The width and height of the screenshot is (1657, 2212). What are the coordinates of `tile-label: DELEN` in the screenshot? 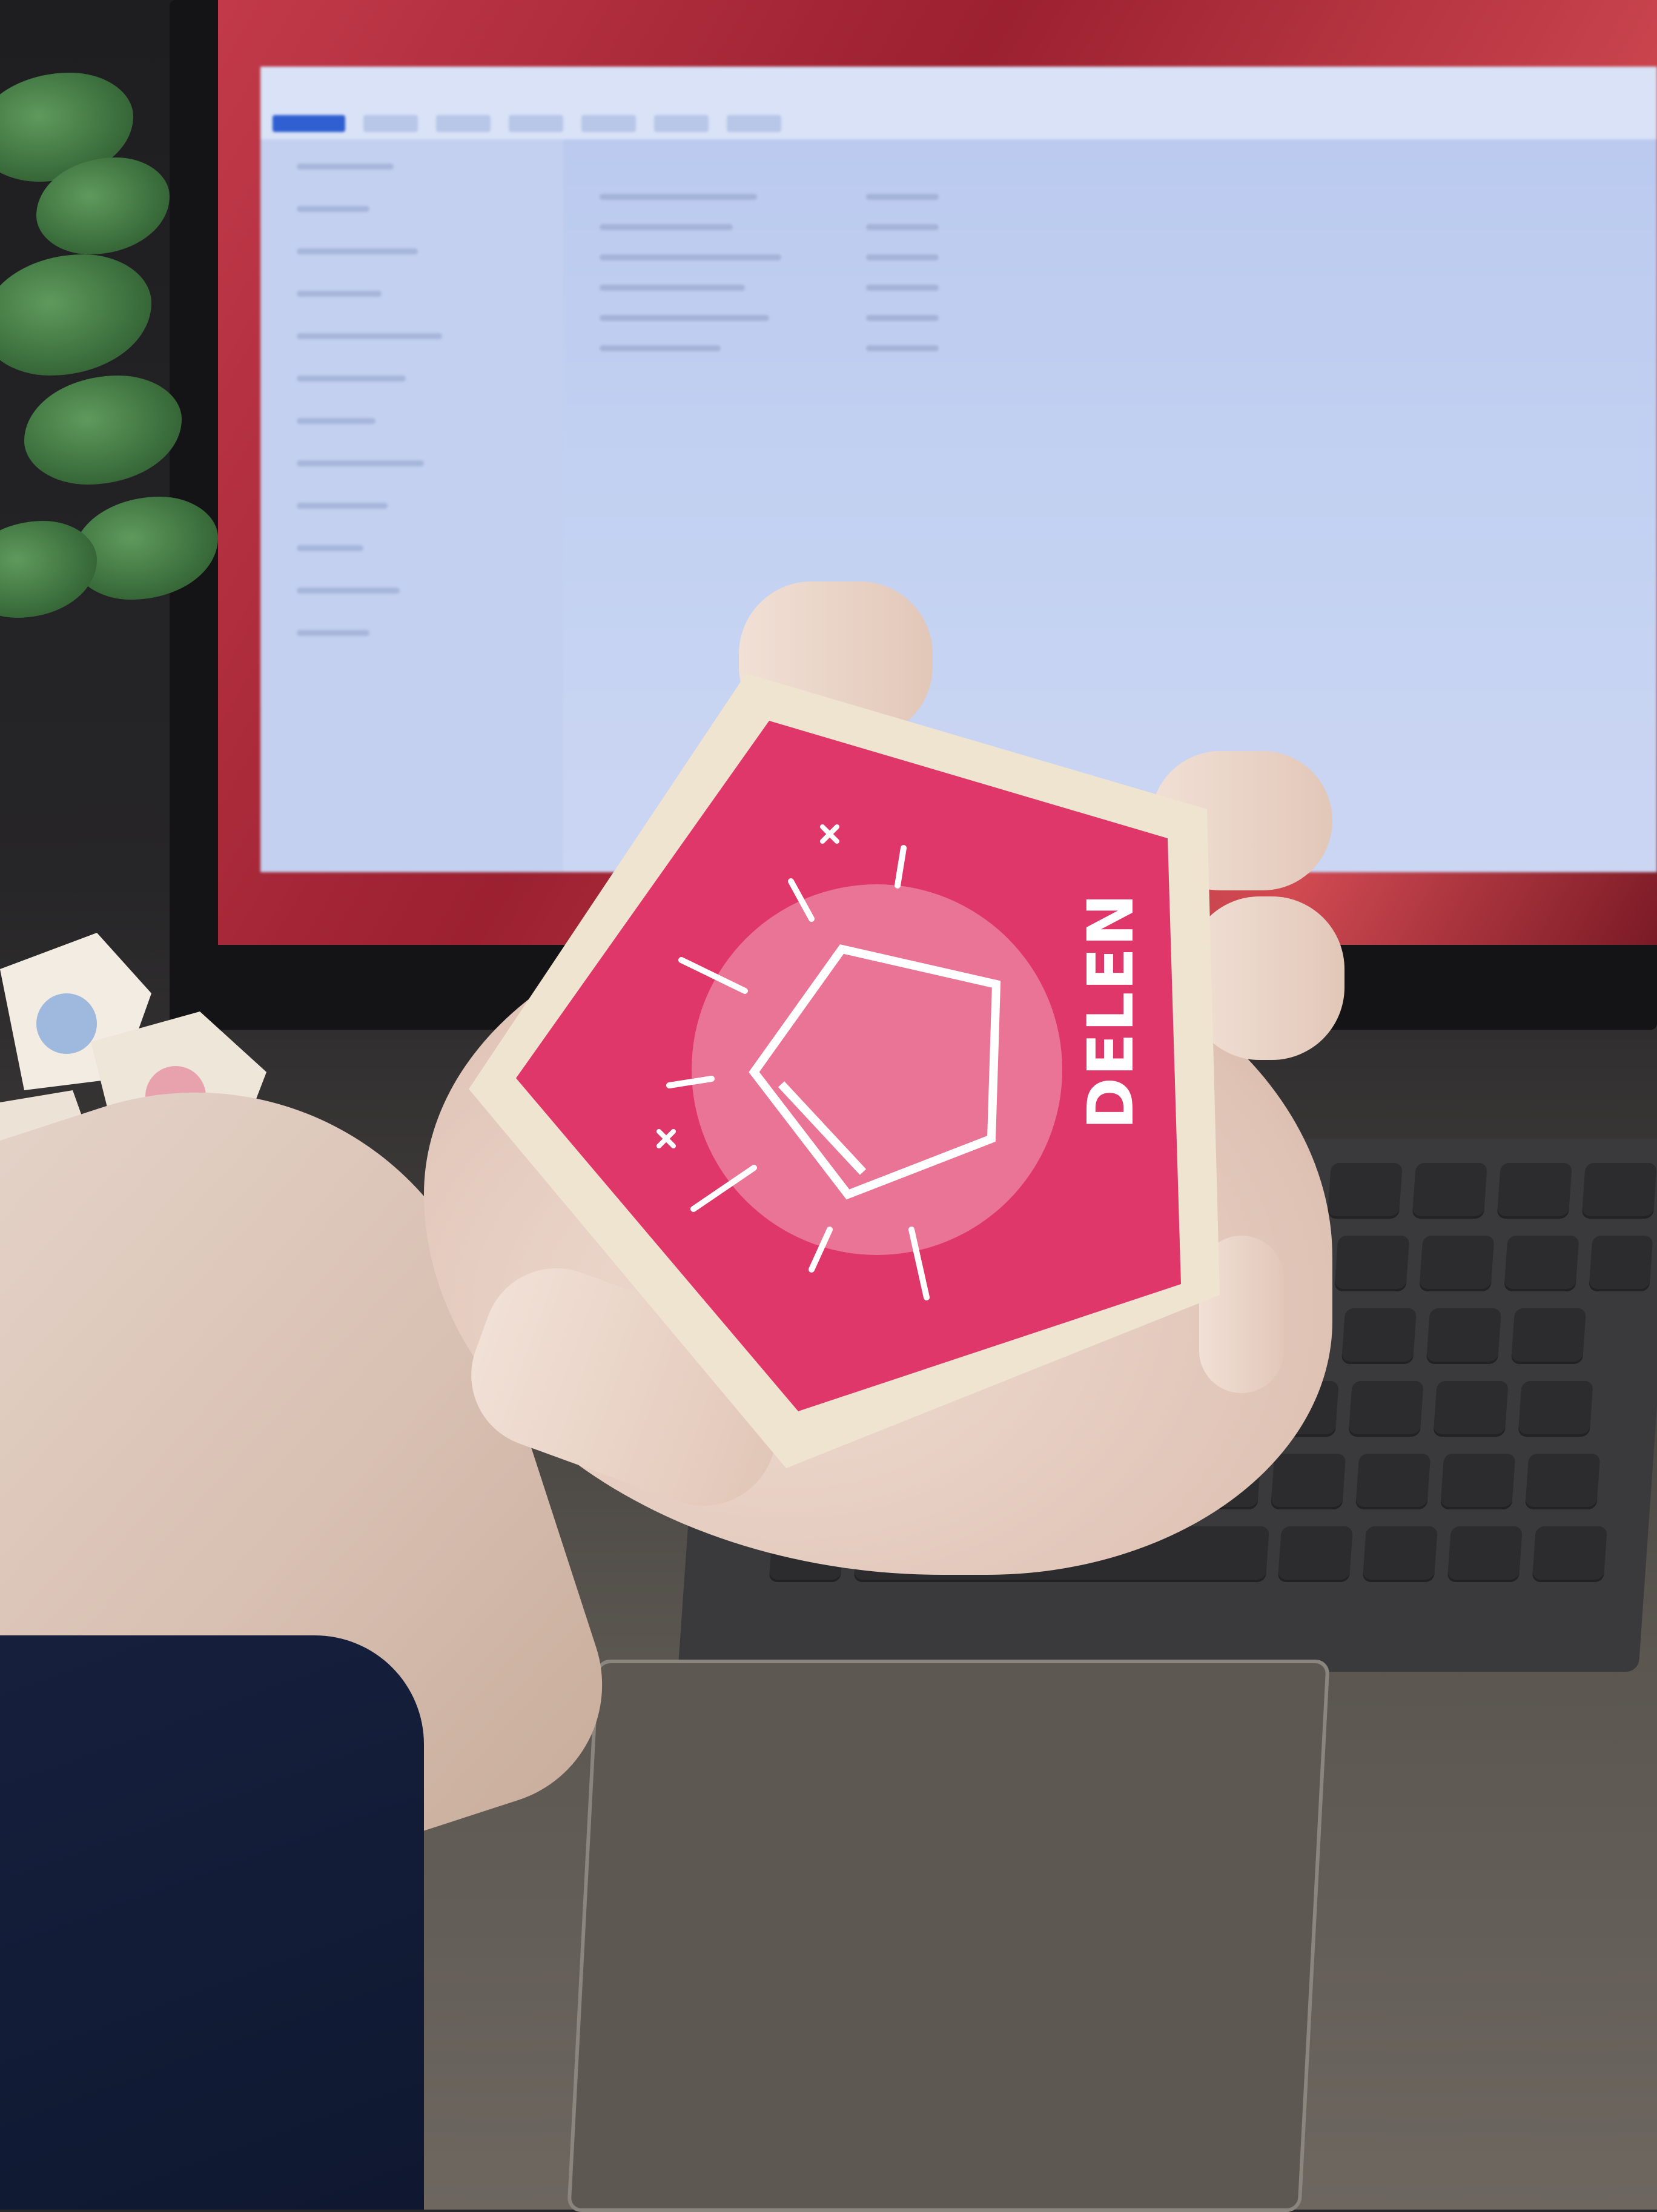 It's located at (1111, 1011).